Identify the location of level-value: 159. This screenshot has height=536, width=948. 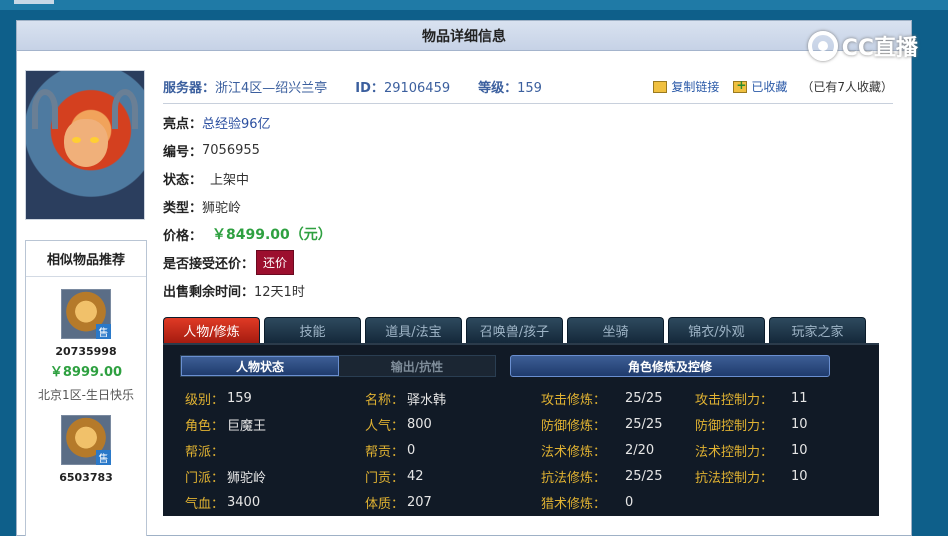
(529, 88).